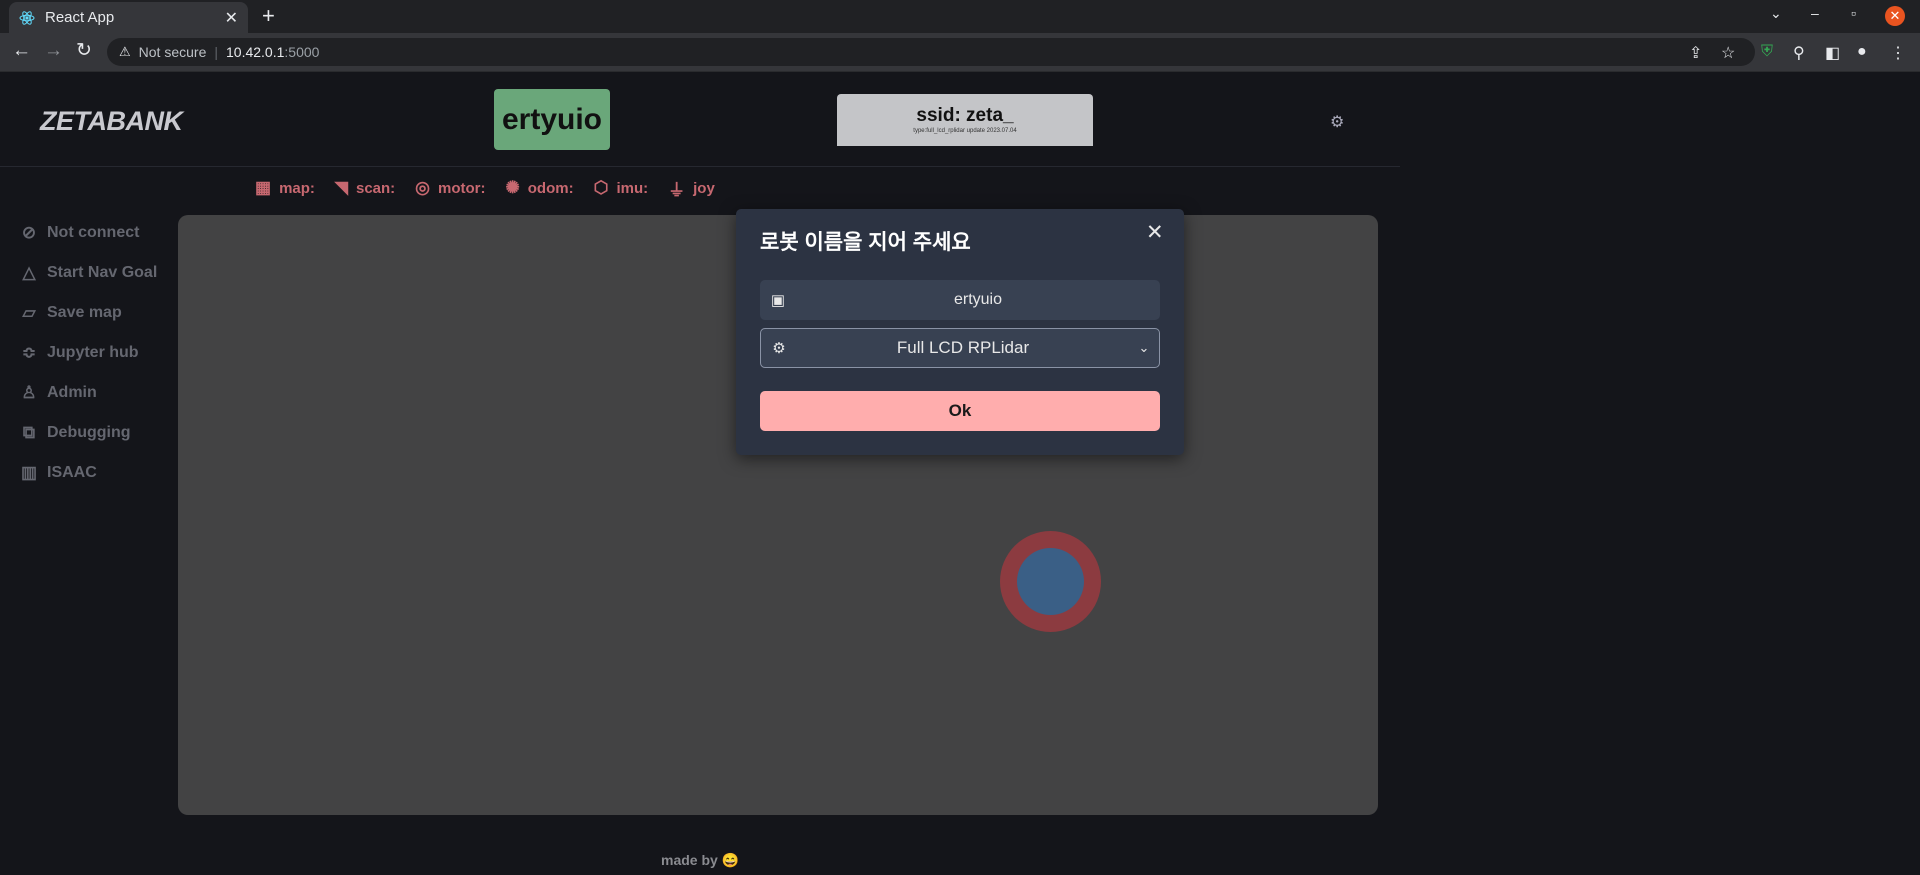 The image size is (1920, 875). Describe the element at coordinates (1895, 16) in the screenshot. I see `window-close-icon: ✕` at that location.